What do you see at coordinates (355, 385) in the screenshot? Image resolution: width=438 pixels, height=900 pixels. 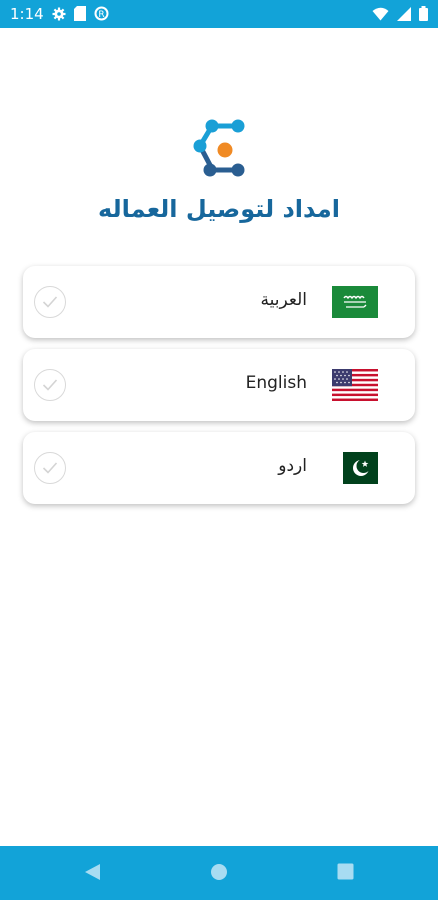 I see `united-states-flag-icon` at bounding box center [355, 385].